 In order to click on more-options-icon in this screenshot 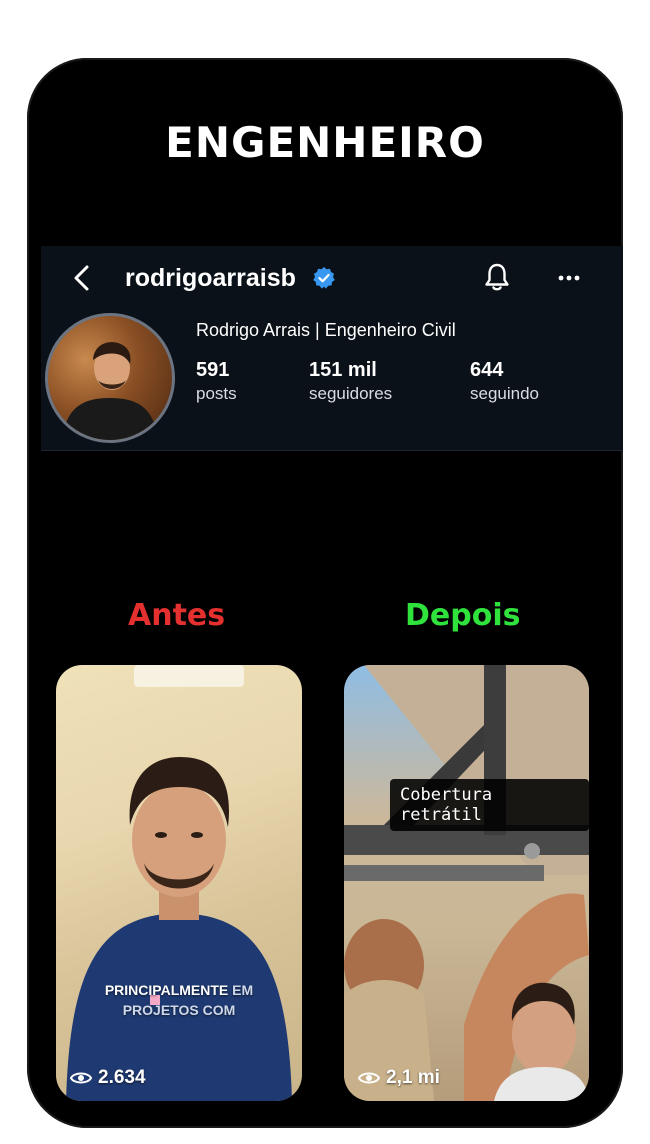, I will do `click(569, 278)`.